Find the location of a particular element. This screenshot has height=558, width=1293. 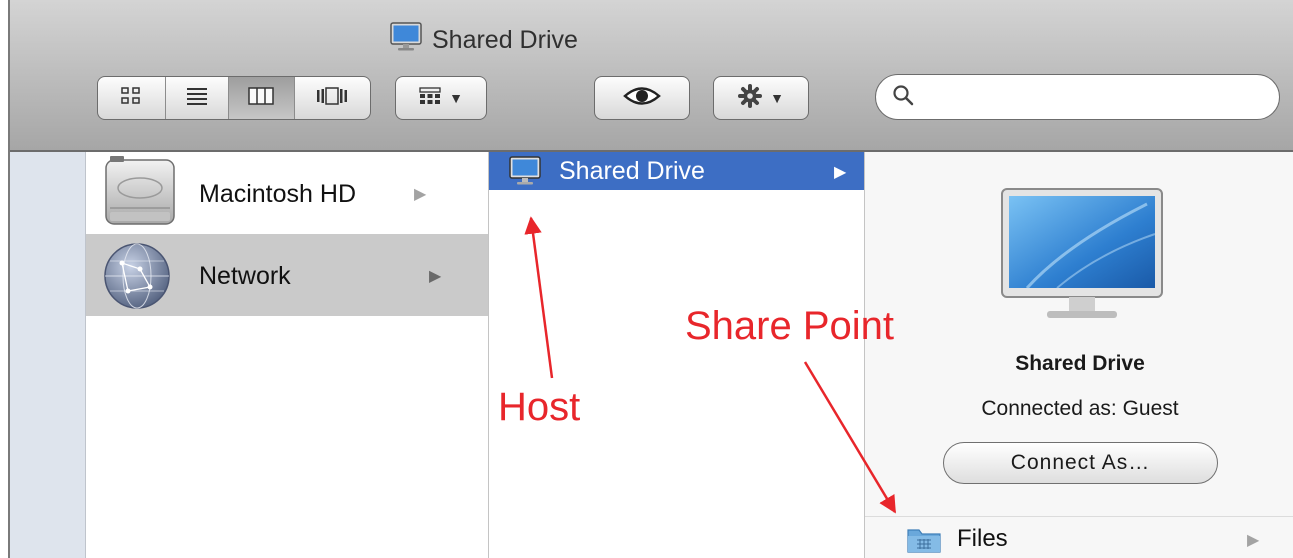

cover-flow-icon is located at coordinates (332, 98).